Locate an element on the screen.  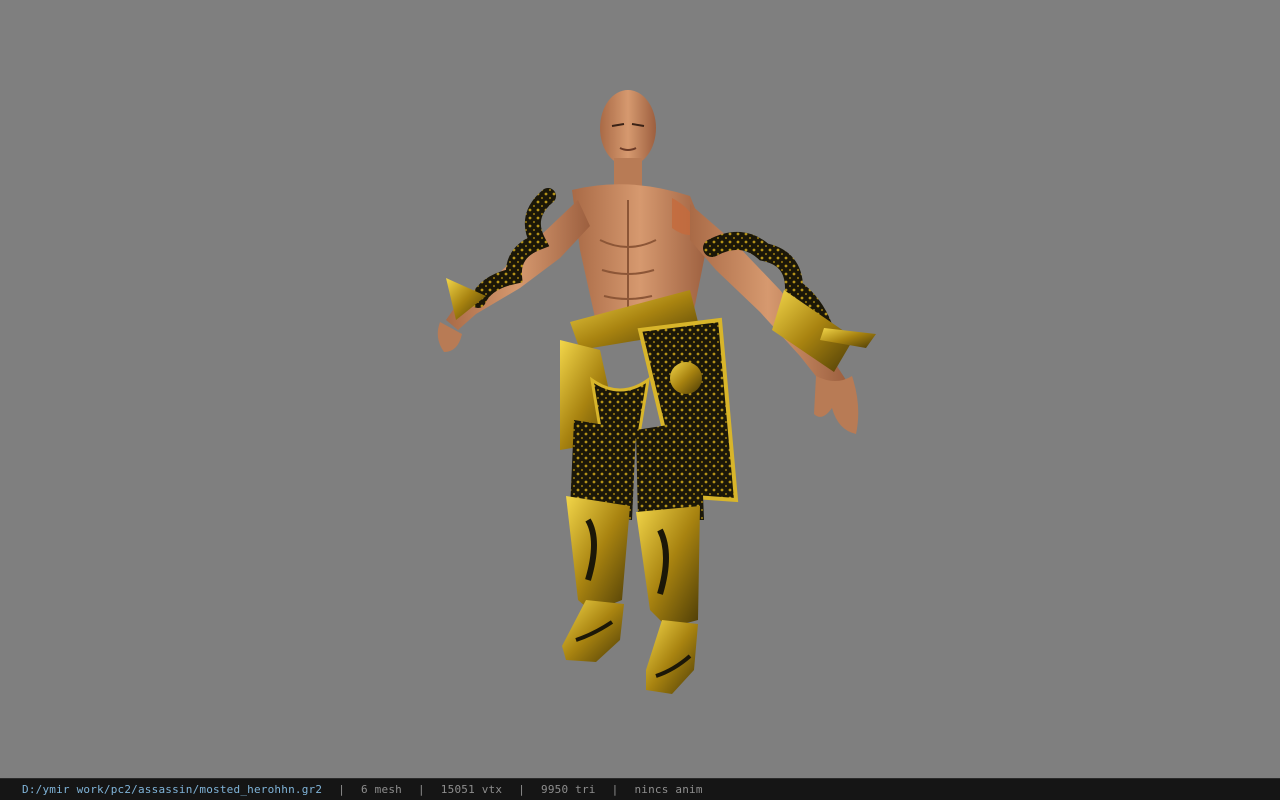
head is located at coordinates (628, 139).